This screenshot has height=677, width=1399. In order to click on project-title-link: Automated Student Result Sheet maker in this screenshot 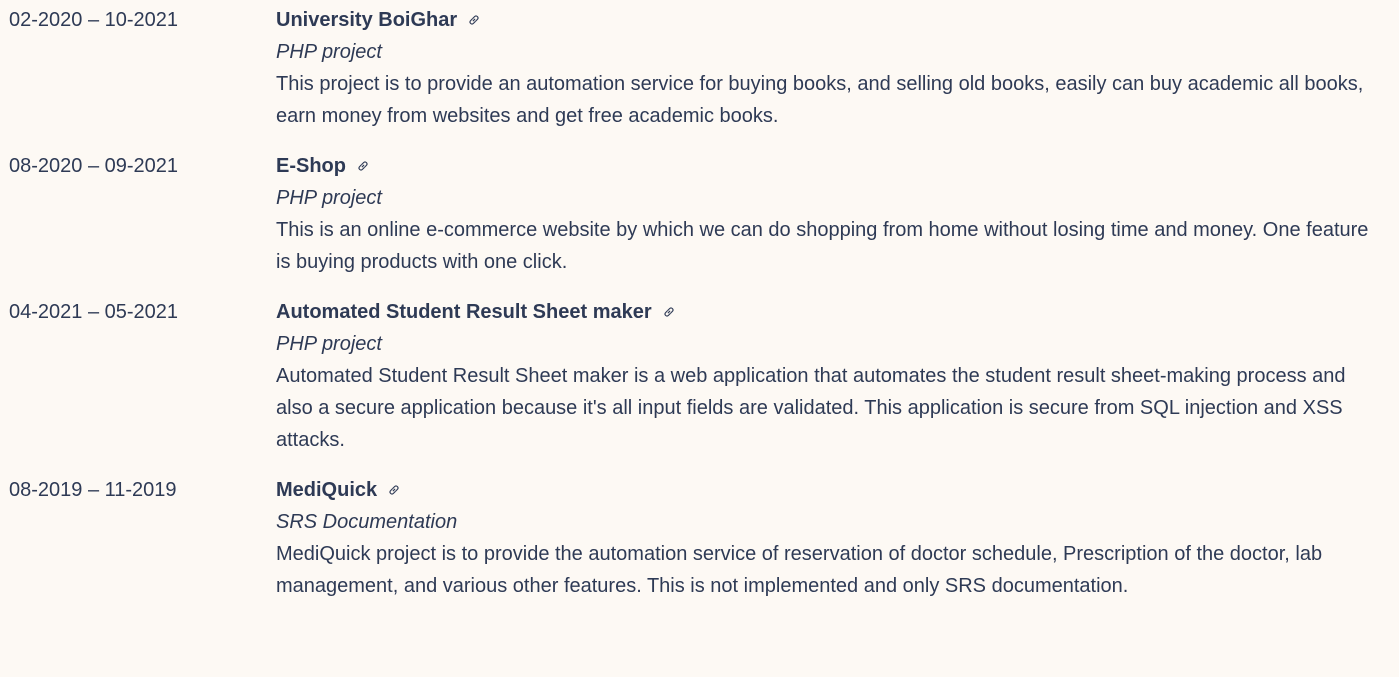, I will do `click(464, 312)`.